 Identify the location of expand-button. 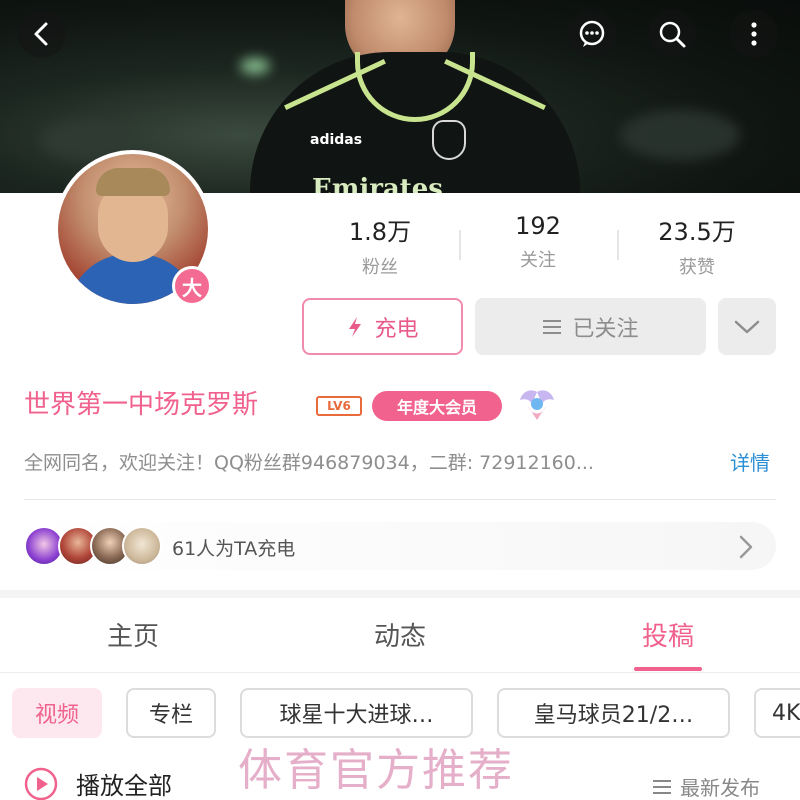
(747, 326).